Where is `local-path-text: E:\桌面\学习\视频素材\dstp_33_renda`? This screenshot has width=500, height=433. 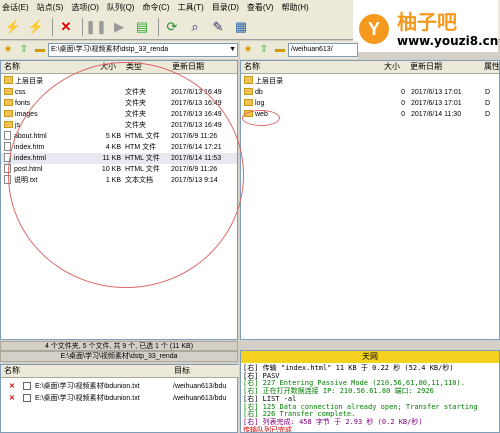 local-path-text: E:\桌面\学习\视频素材\dstp_33_renda is located at coordinates (110, 49).